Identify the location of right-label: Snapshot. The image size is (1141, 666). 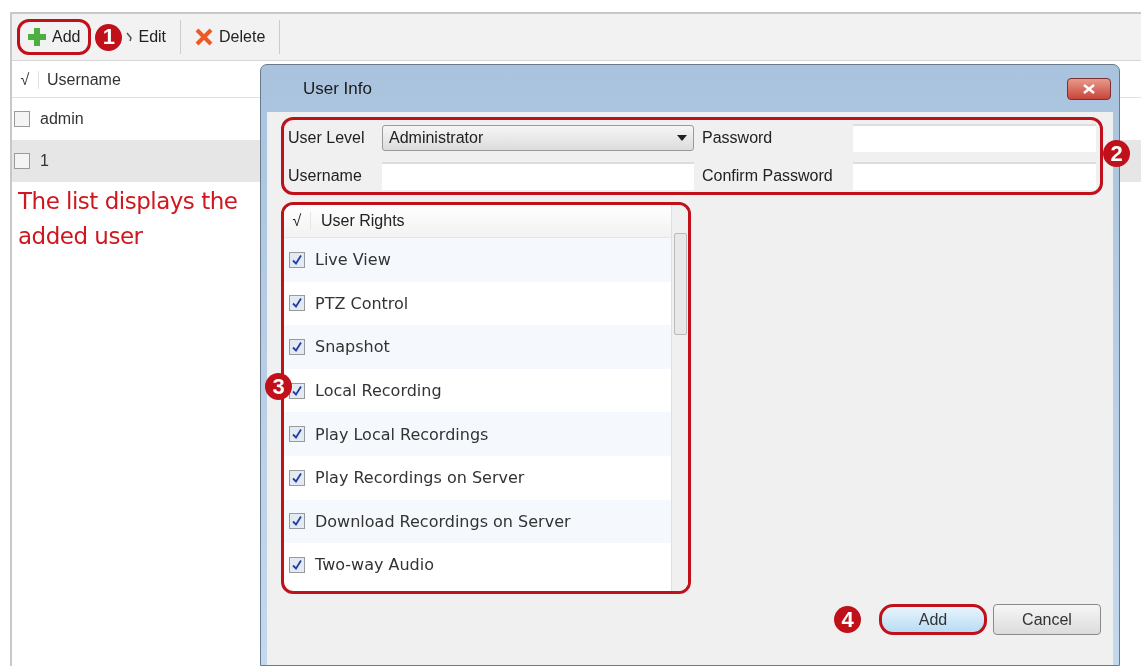
(352, 347).